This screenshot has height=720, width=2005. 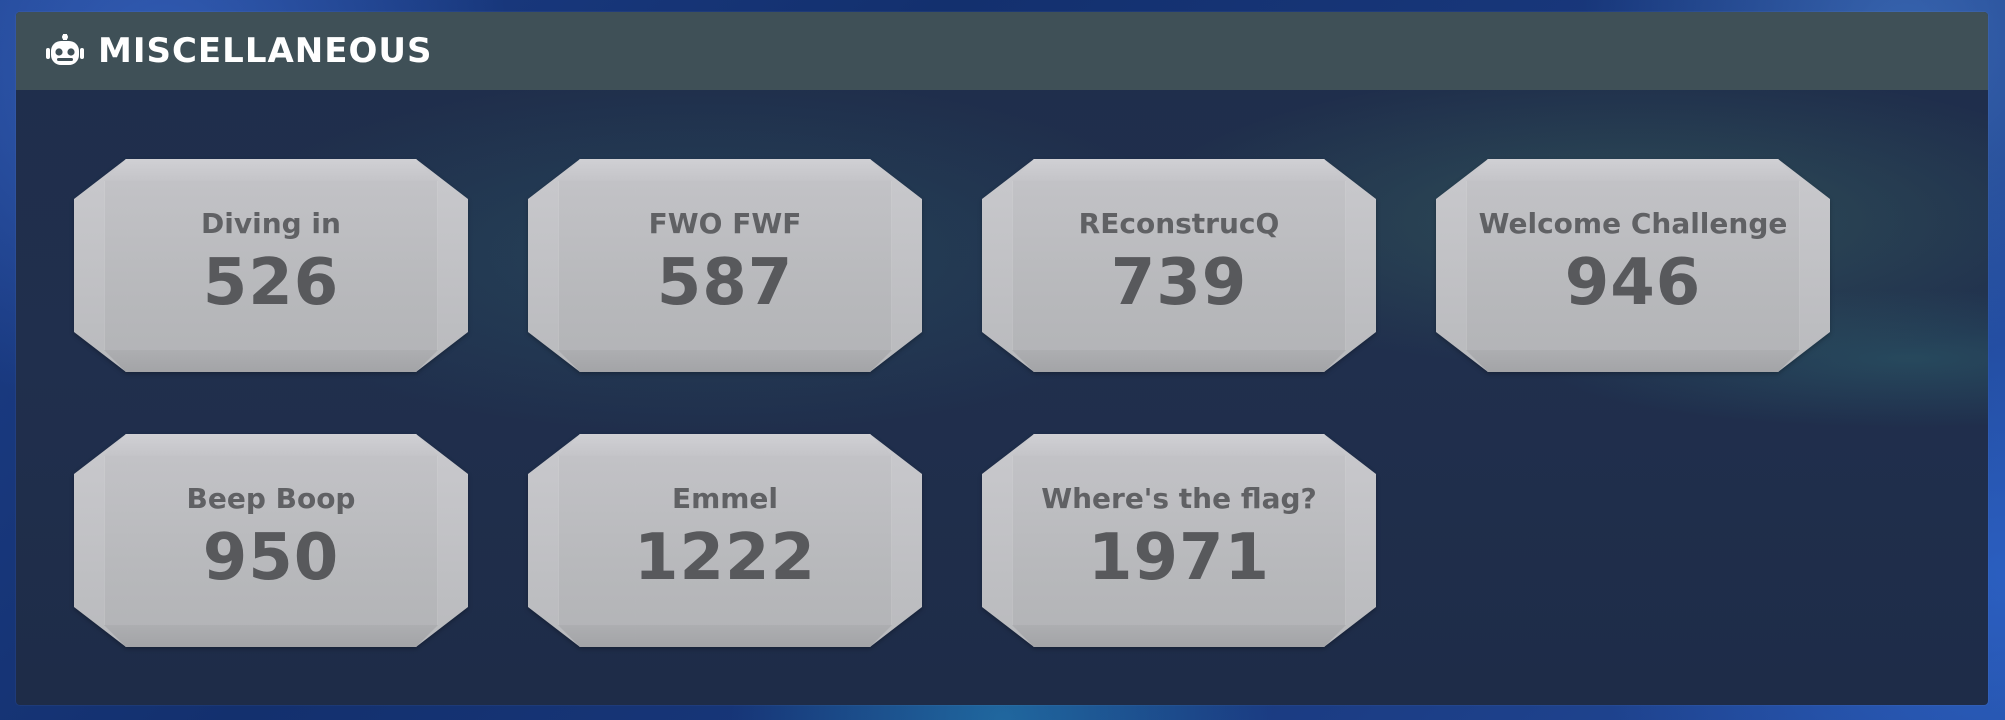 What do you see at coordinates (65, 51) in the screenshot?
I see `robot-icon` at bounding box center [65, 51].